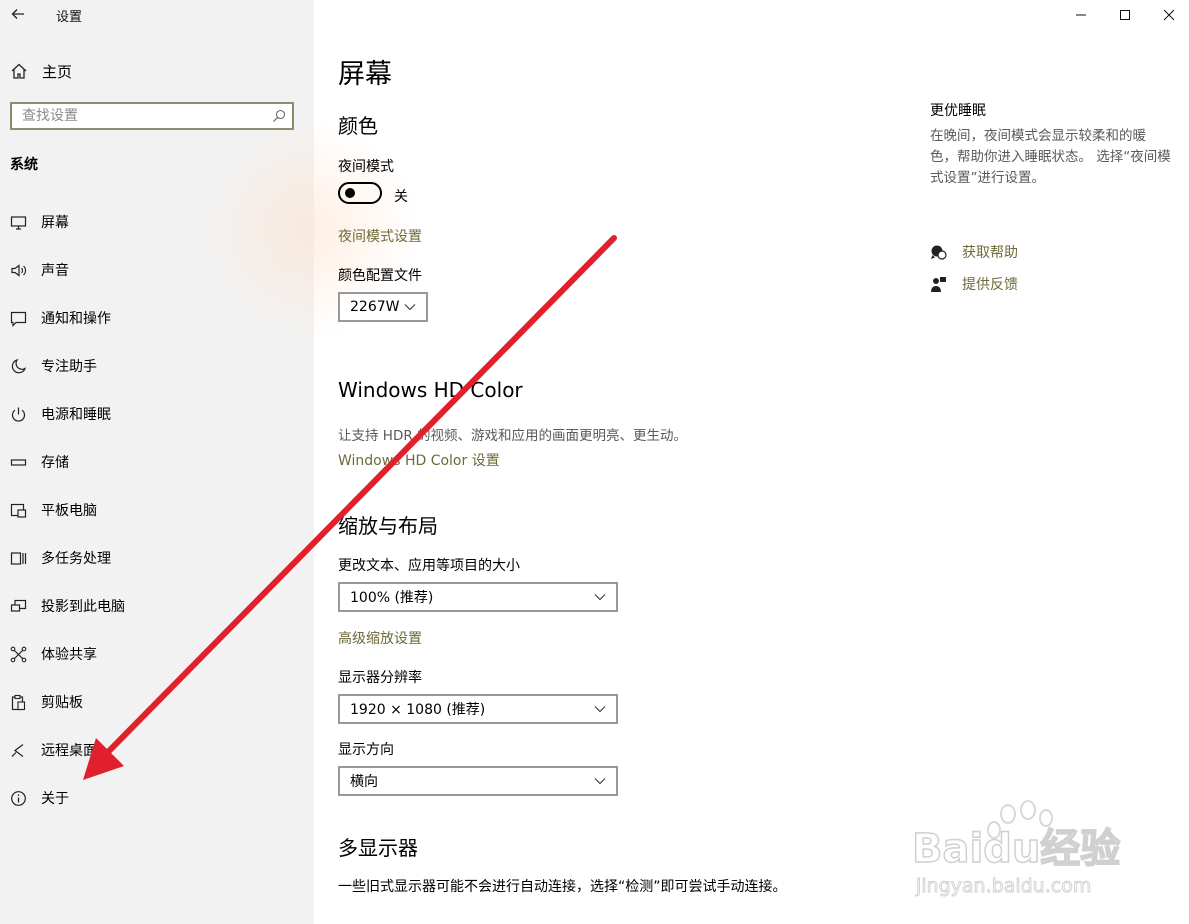 This screenshot has width=1189, height=924. What do you see at coordinates (380, 236) in the screenshot?
I see `night-light-settings-link: 夜间模式设置` at bounding box center [380, 236].